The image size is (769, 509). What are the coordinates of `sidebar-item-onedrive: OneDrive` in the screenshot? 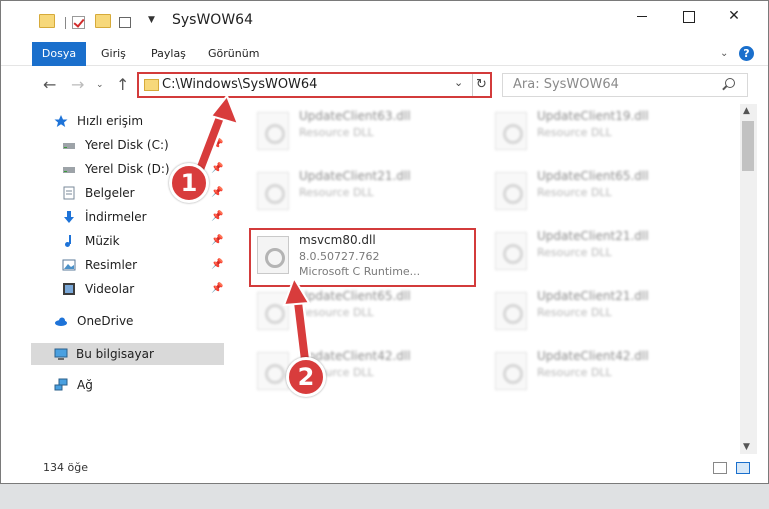 It's located at (139, 321).